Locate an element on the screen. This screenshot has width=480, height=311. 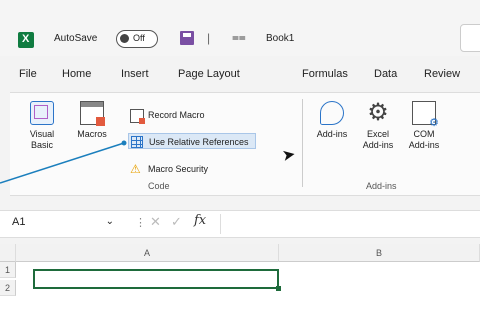
callout-line is located at coordinates (63, 162).